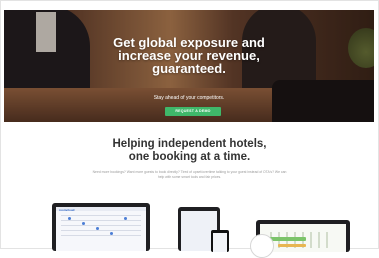  Describe the element at coordinates (262, 246) in the screenshot. I see `zoom-magnifier-image` at that location.